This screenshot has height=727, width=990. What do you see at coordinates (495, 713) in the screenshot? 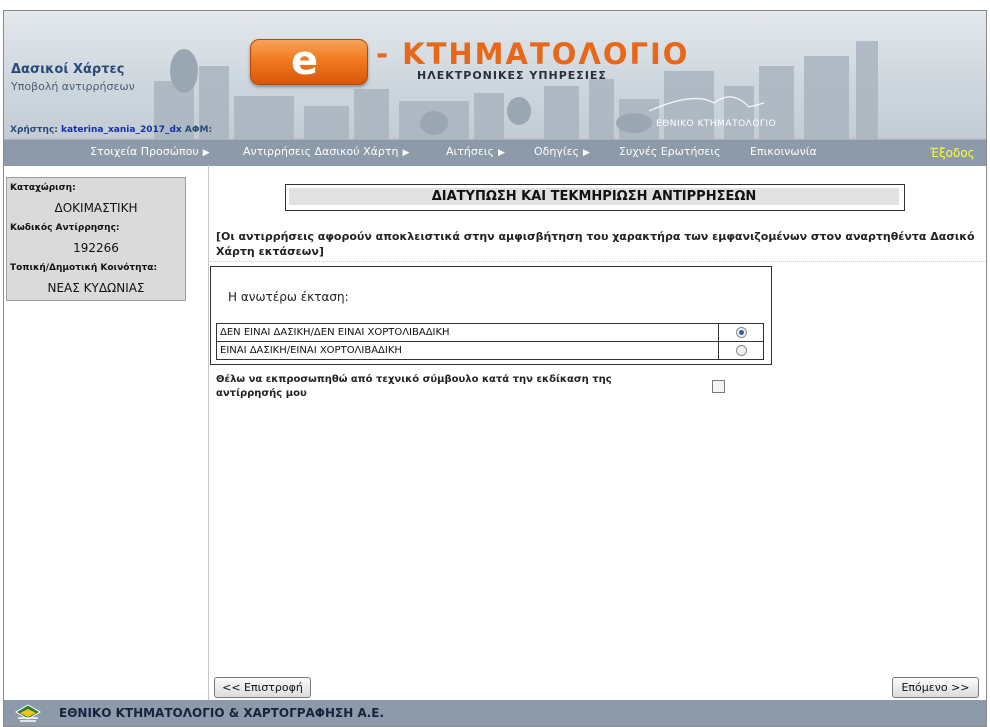
I see `footer-bar: ΕΘΝΙΚΟ ΚΤΗΜΑΤΟΛΟΓΙΟ & ΧΑΡΤΟΓΡΑΦΗΣΗ Α.Ε.` at bounding box center [495, 713].